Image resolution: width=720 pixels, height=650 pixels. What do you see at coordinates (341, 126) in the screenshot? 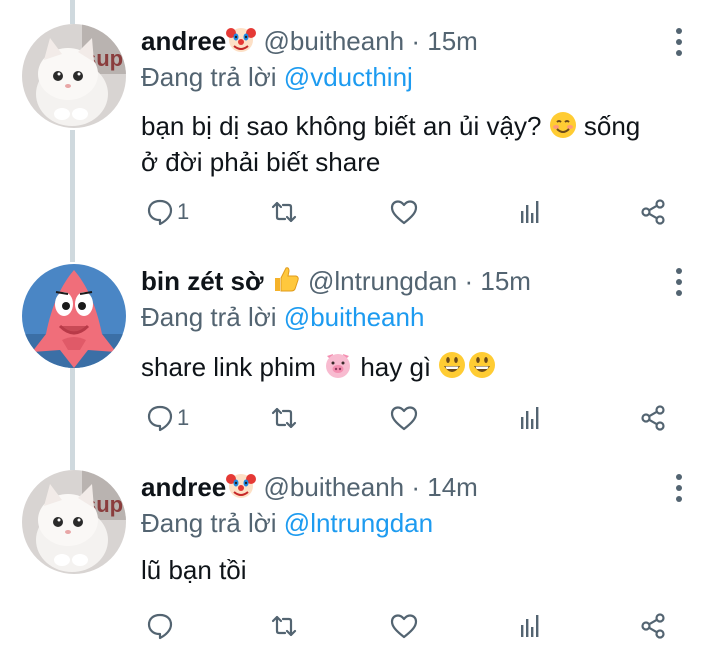
I see `tweet-text-line: bạn bị dị sao không biết an ủi vậy?` at bounding box center [341, 126].